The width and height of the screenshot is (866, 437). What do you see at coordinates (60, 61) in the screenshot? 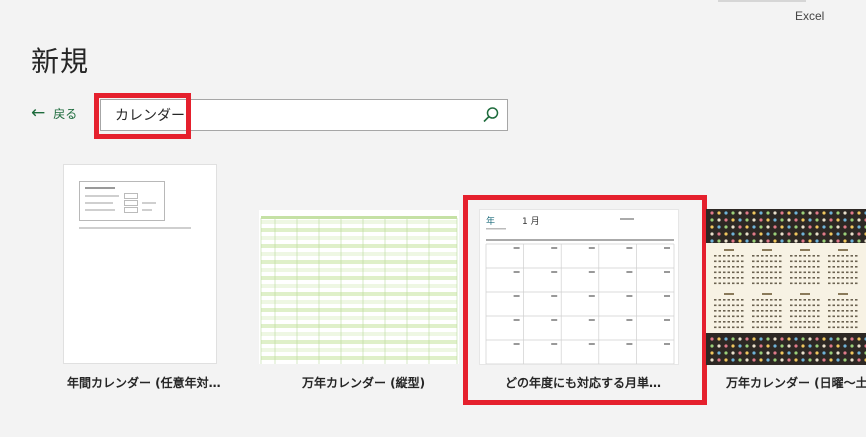
I see `page-title: 新規` at bounding box center [60, 61].